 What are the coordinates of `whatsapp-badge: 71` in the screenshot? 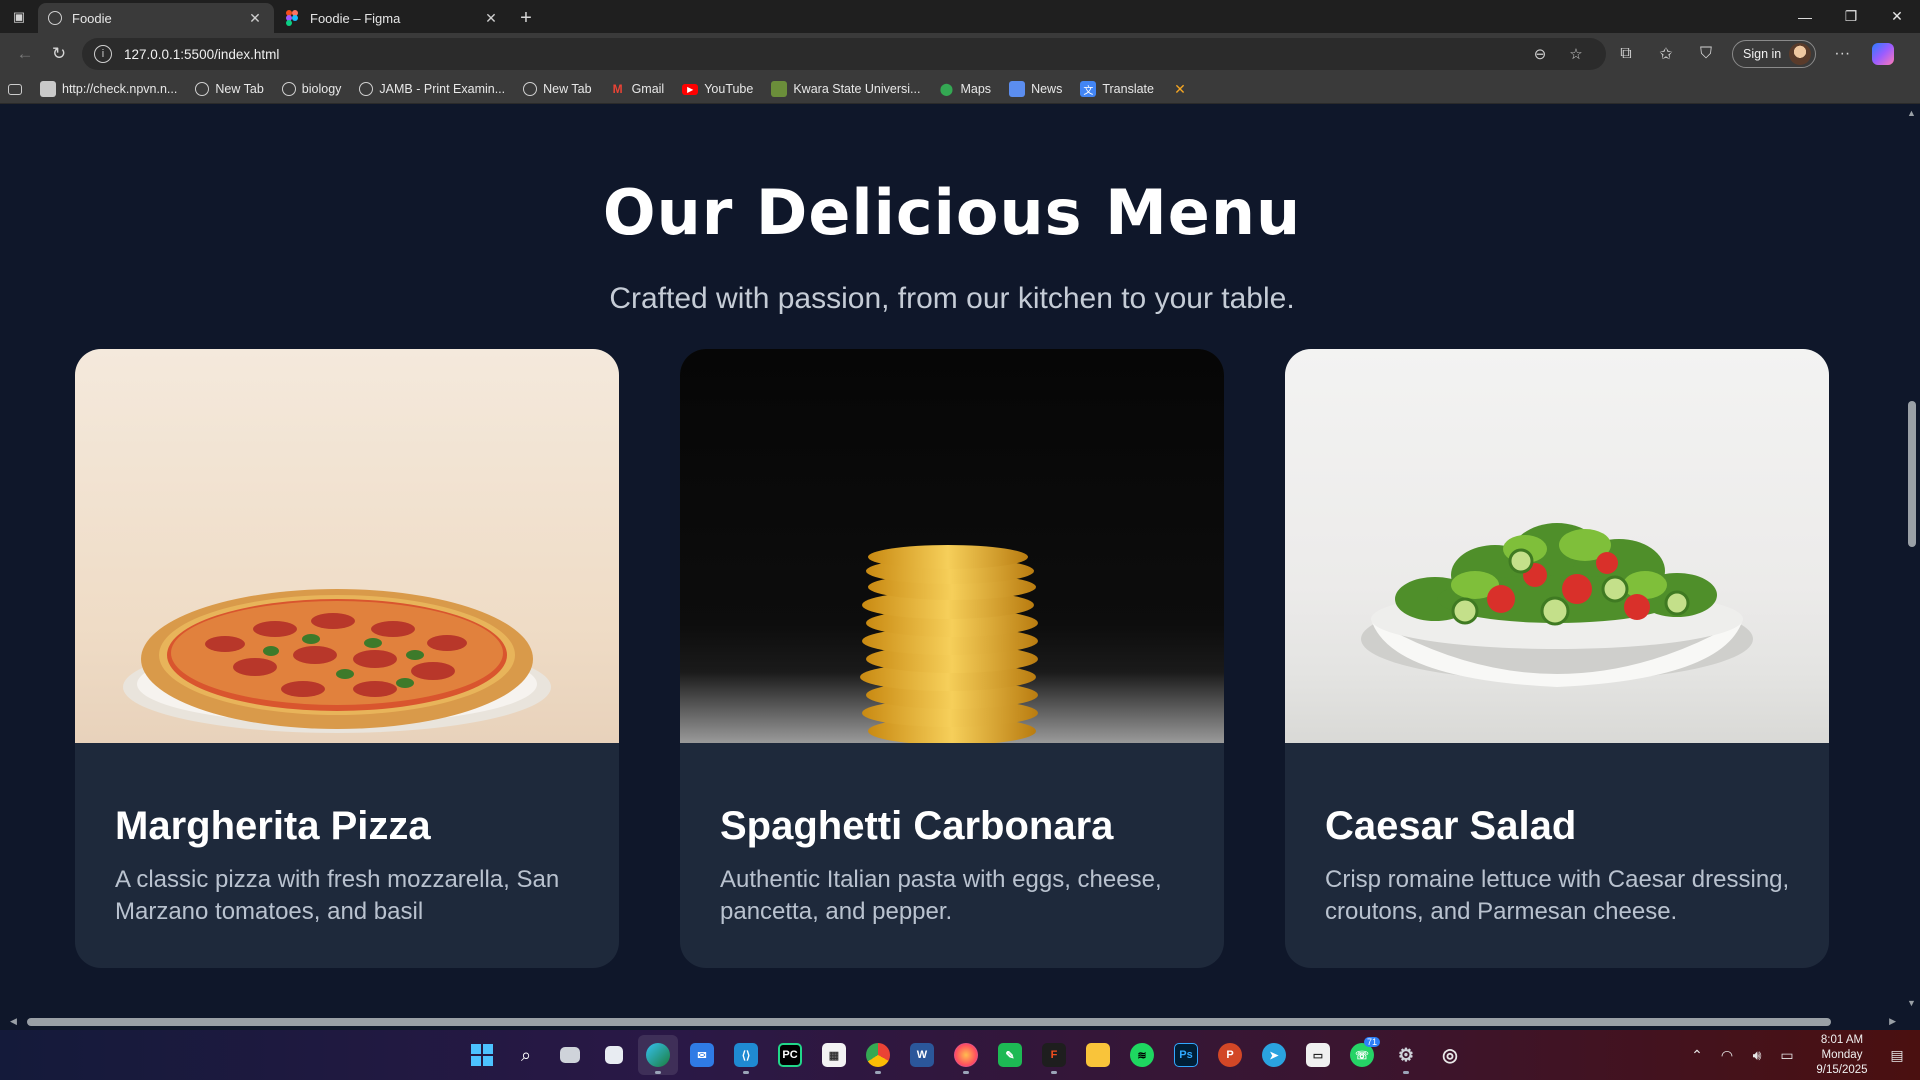 It's located at (1371, 1042).